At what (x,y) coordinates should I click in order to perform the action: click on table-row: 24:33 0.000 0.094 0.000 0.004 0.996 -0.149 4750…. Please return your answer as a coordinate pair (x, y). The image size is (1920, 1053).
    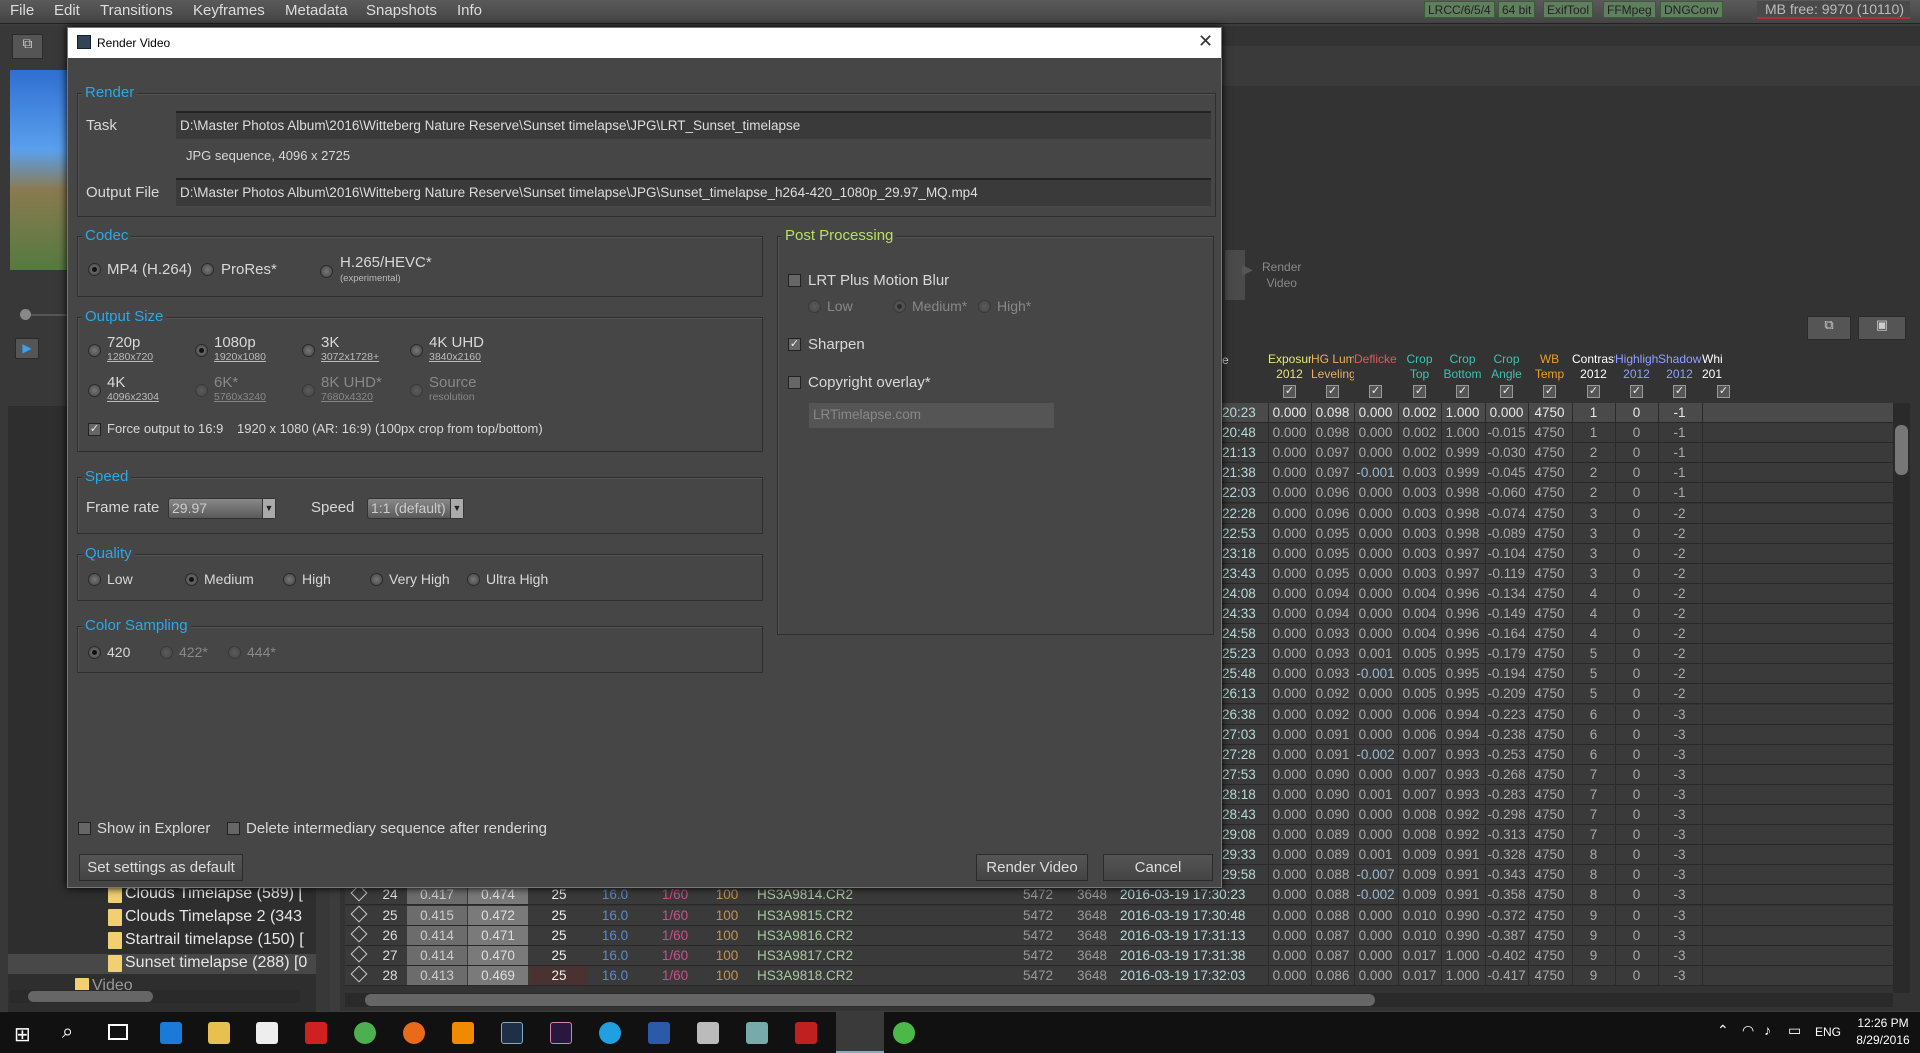
    Looking at the image, I should click on (1557, 614).